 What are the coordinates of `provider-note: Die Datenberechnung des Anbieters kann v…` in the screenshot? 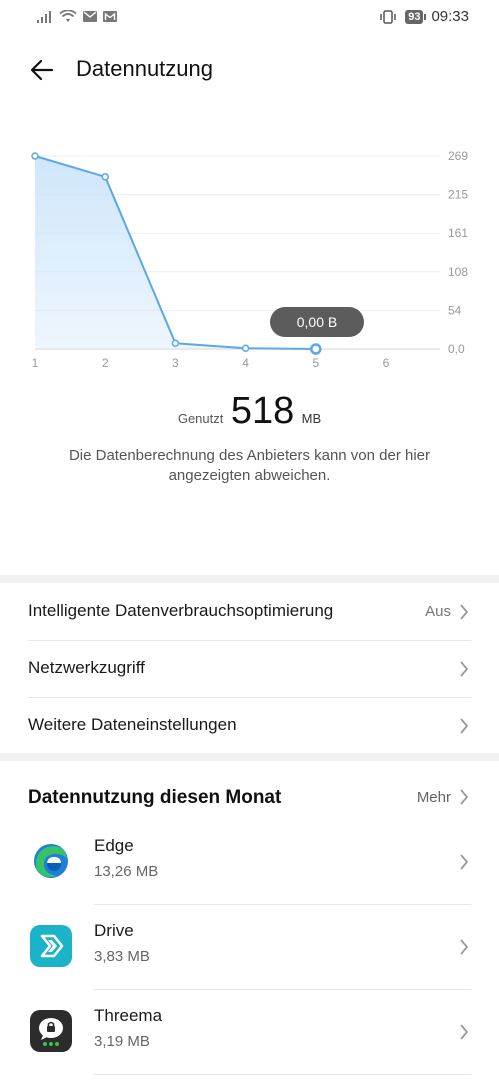 It's located at (249, 465).